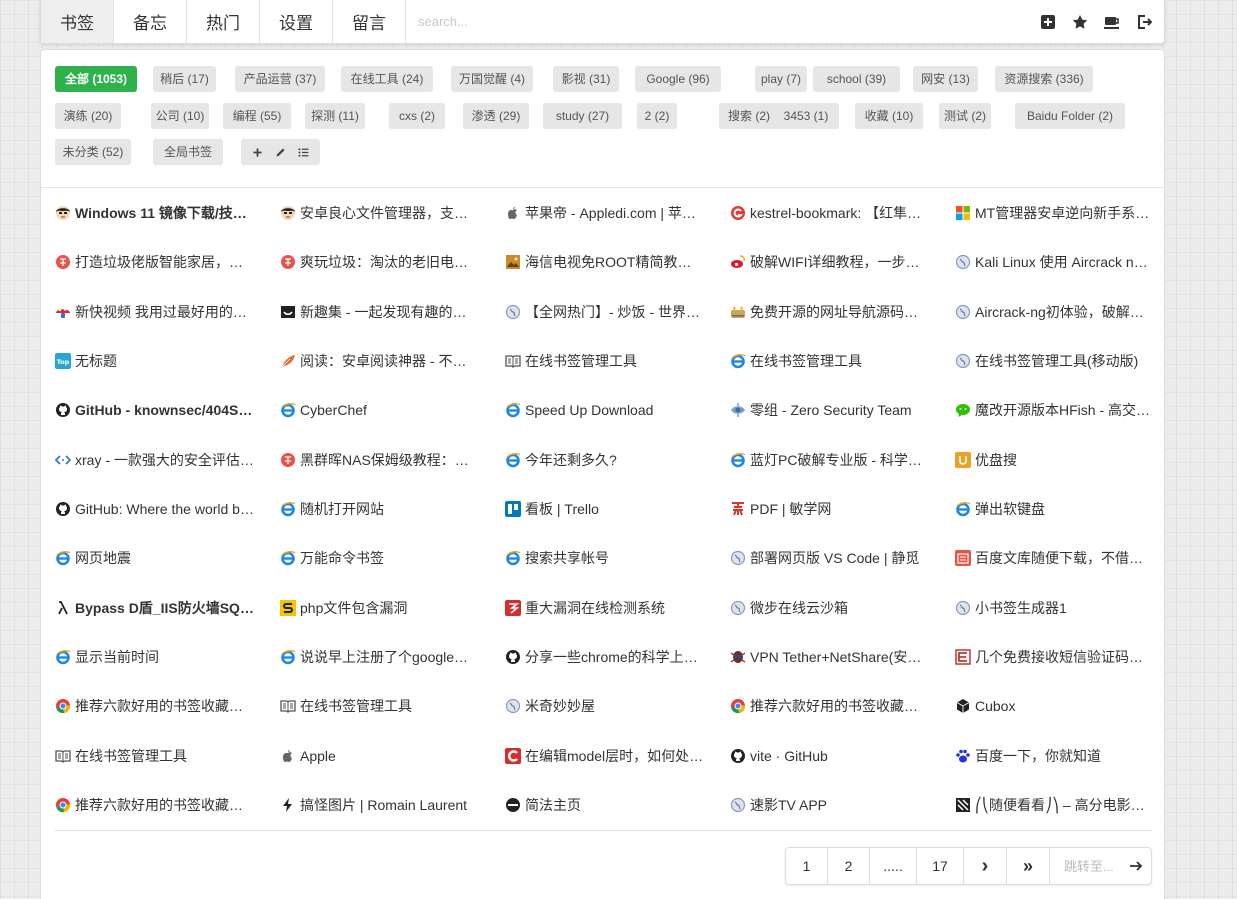  I want to click on bookmark-link: Top 无标题, so click(155, 361).